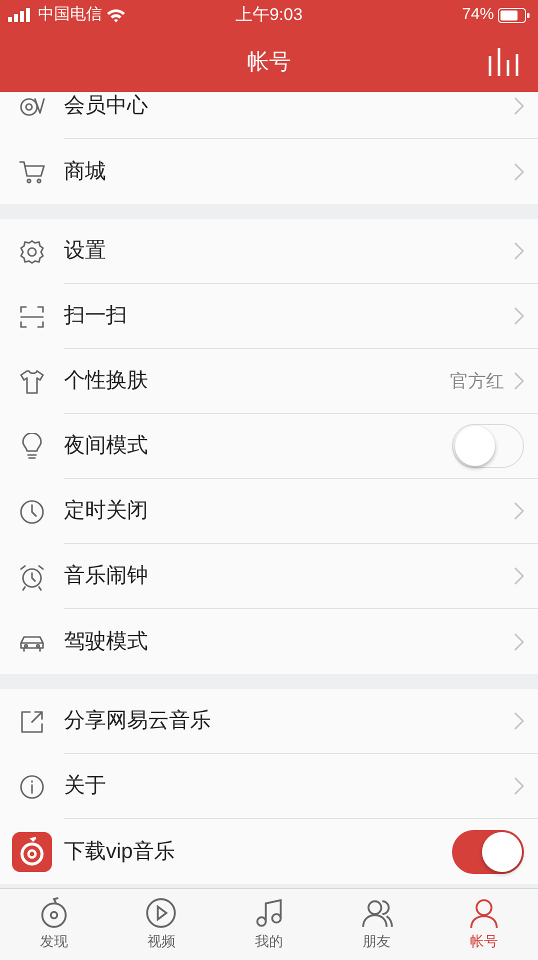 The image size is (538, 960). Describe the element at coordinates (106, 576) in the screenshot. I see `menu-label: 音乐闹钟` at that location.